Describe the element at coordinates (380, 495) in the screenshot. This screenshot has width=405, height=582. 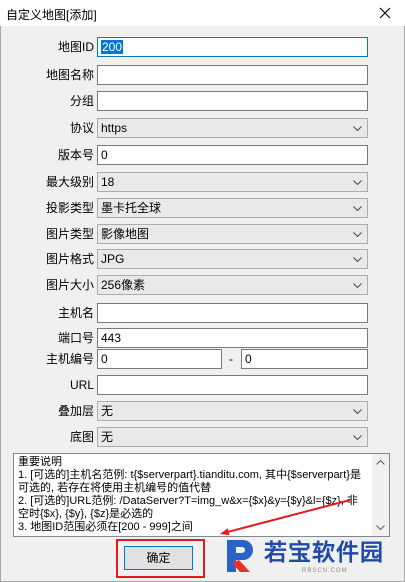
I see `notes-scrollbar` at that location.